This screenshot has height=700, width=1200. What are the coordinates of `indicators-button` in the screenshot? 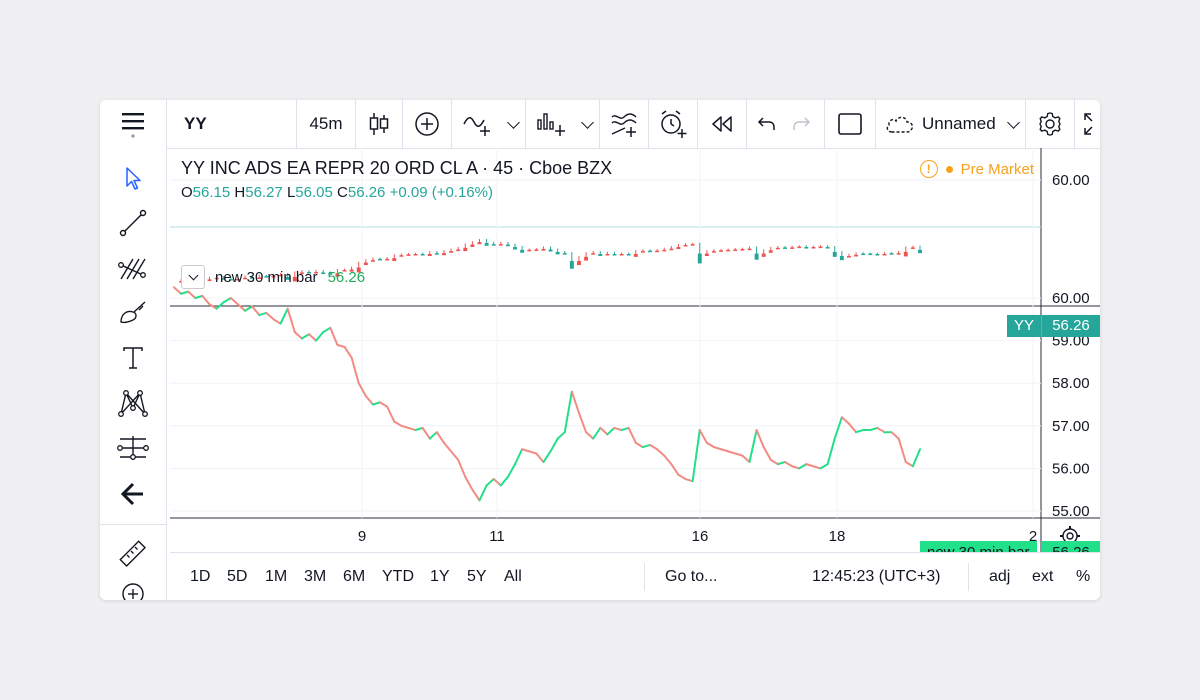 It's located at (477, 124).